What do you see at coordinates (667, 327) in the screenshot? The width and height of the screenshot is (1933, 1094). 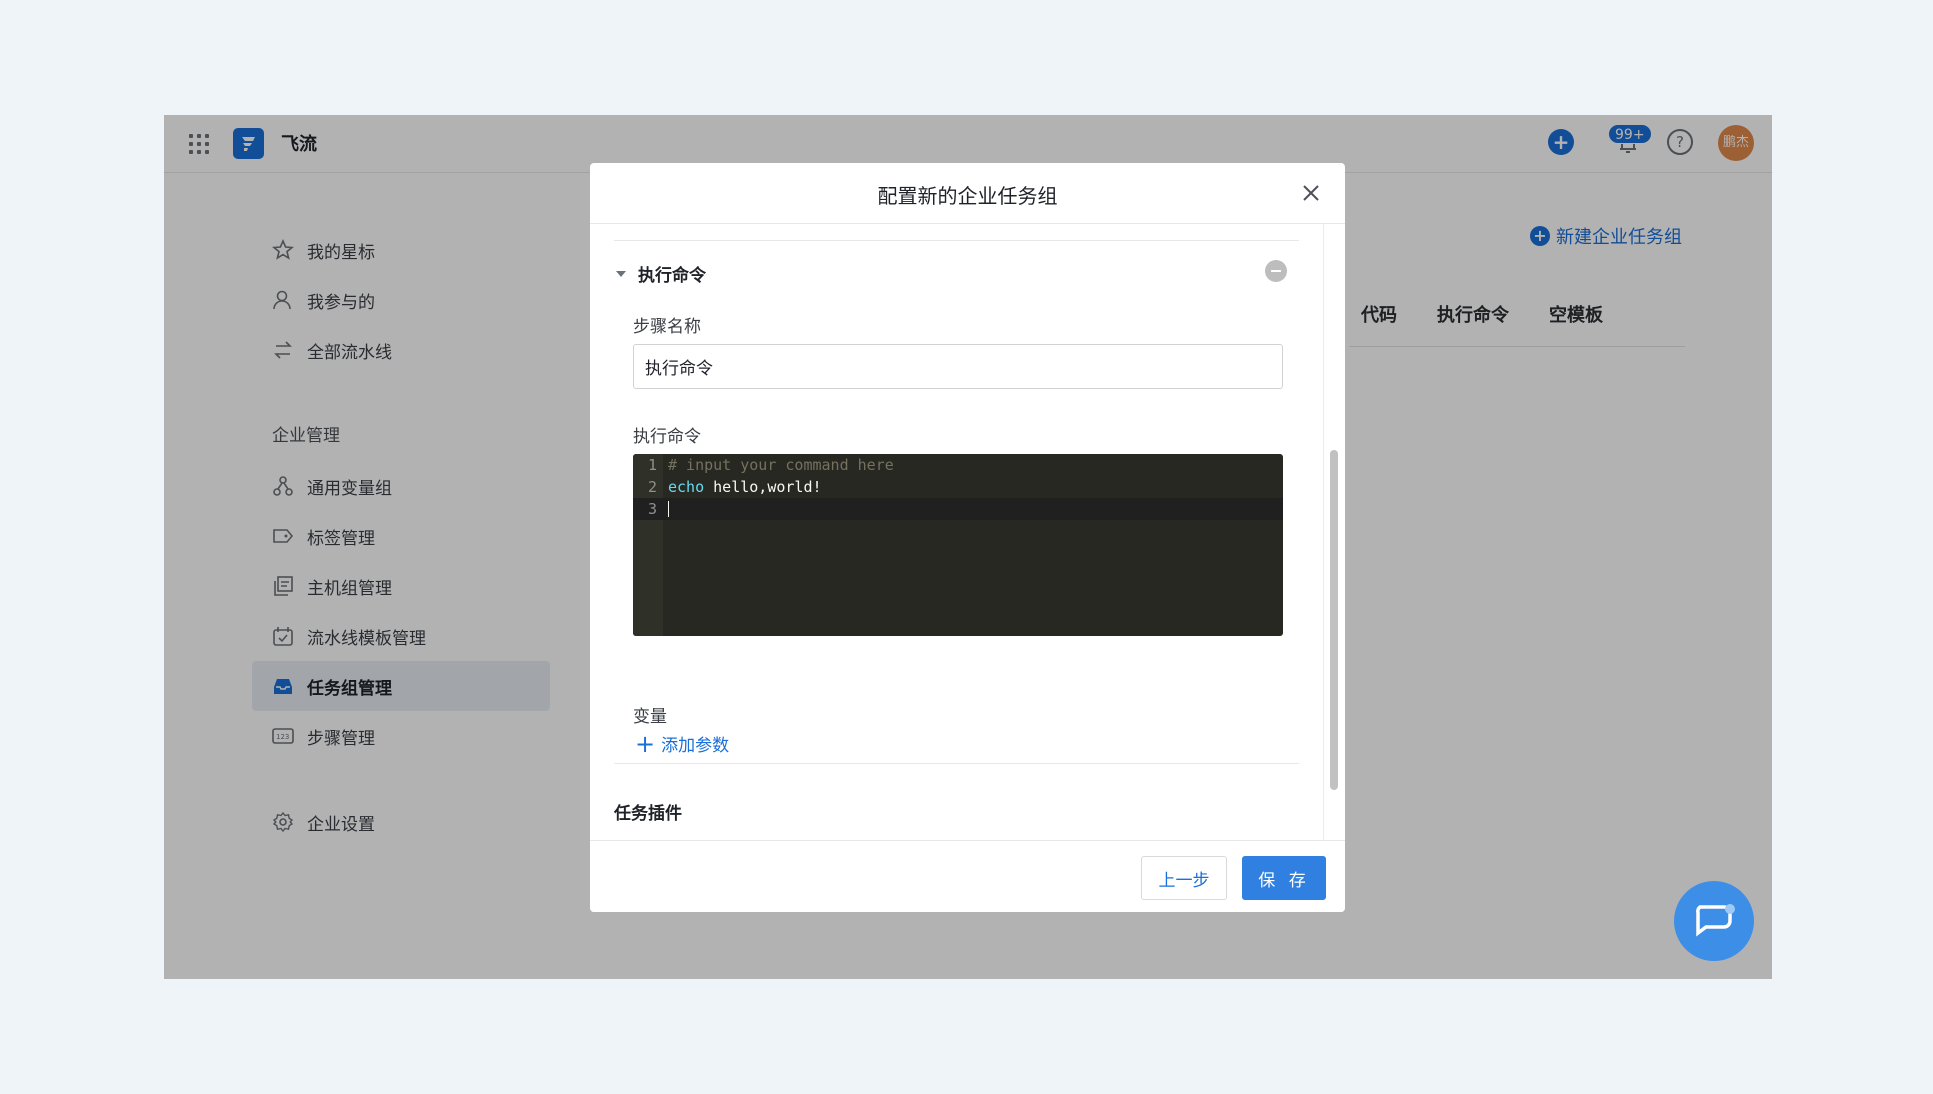 I see `step-name-label: 步骤名称` at bounding box center [667, 327].